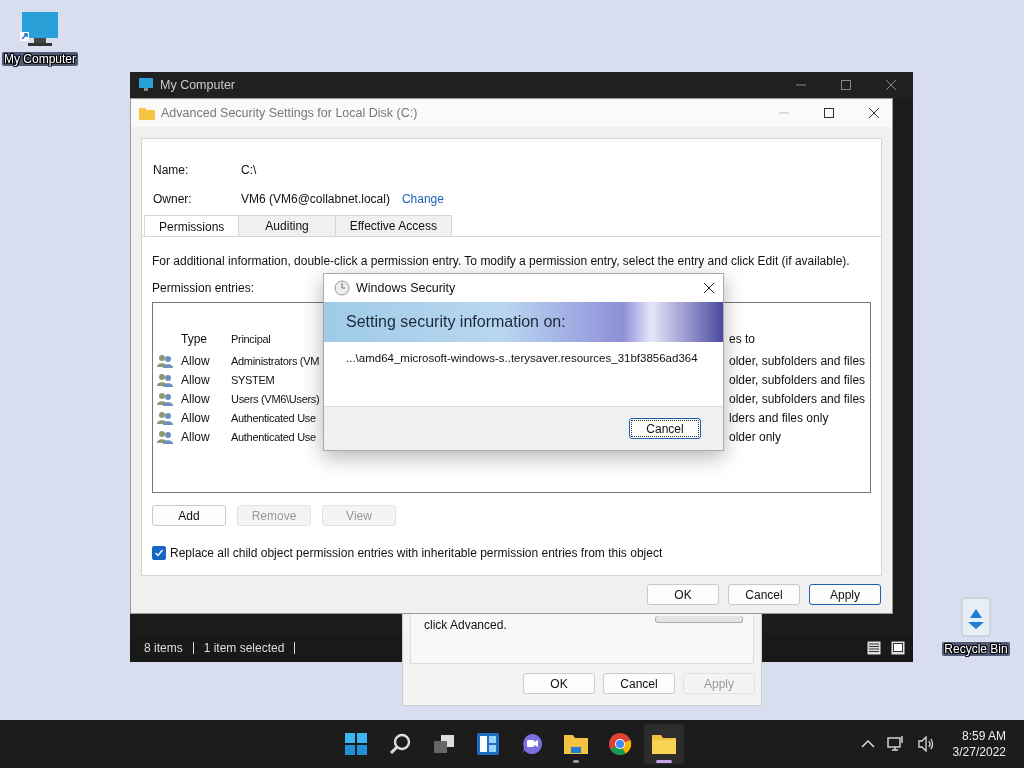  I want to click on tab: Effective Access, so click(393, 225).